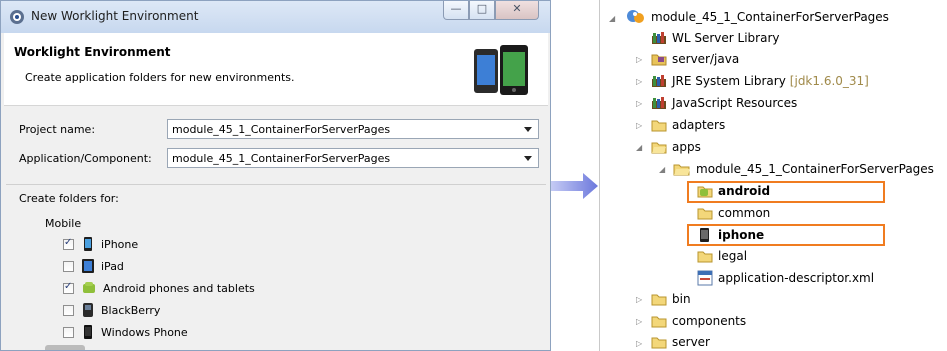 Image resolution: width=947 pixels, height=351 pixels. What do you see at coordinates (275, 17) in the screenshot?
I see `dialog-titlebar: New Worklight Environment — □ ✕` at bounding box center [275, 17].